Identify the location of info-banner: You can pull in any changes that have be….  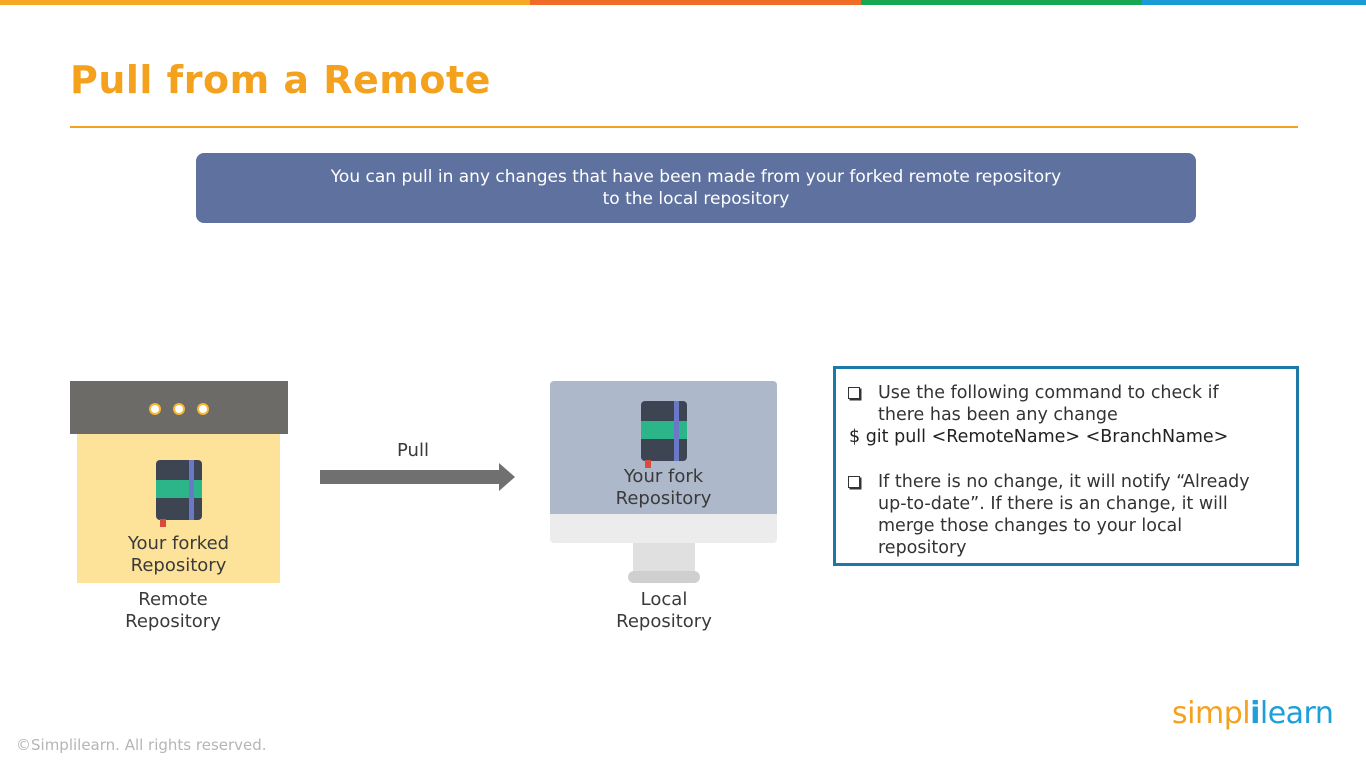
(696, 188).